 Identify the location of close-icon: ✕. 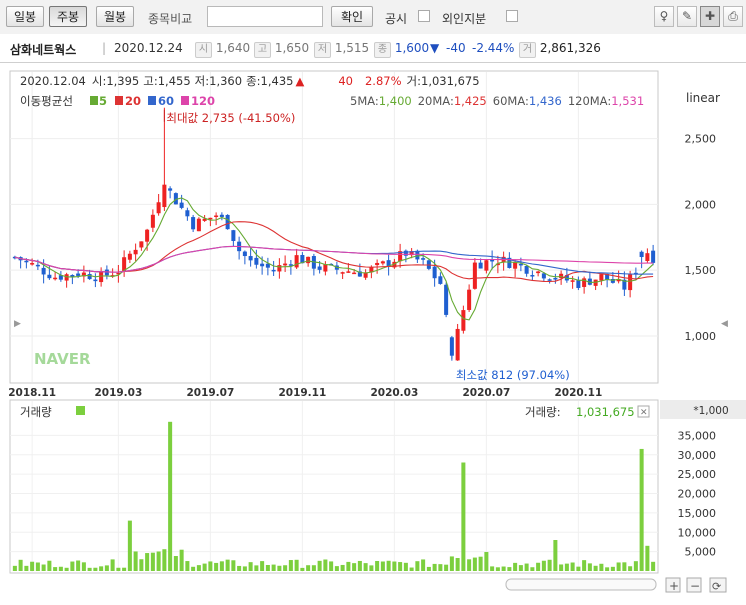
(644, 413).